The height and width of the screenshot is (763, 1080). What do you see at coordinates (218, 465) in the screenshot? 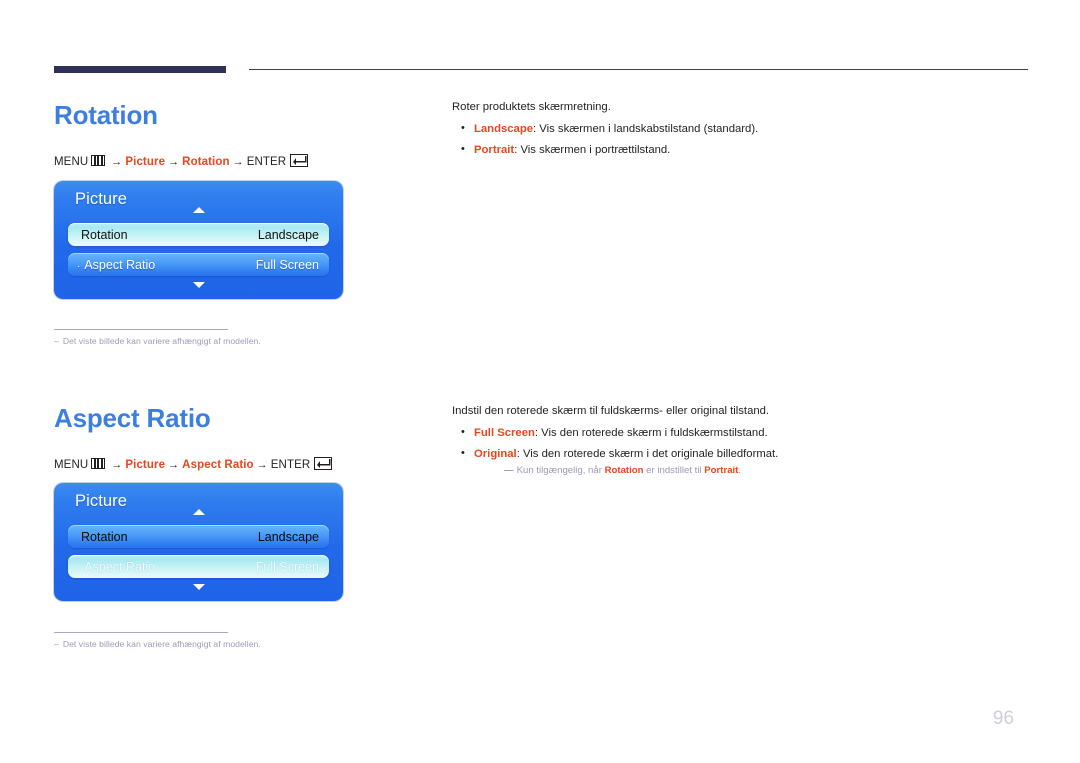
I see `path-step-aspect-ratio: Aspect Ratio` at bounding box center [218, 465].